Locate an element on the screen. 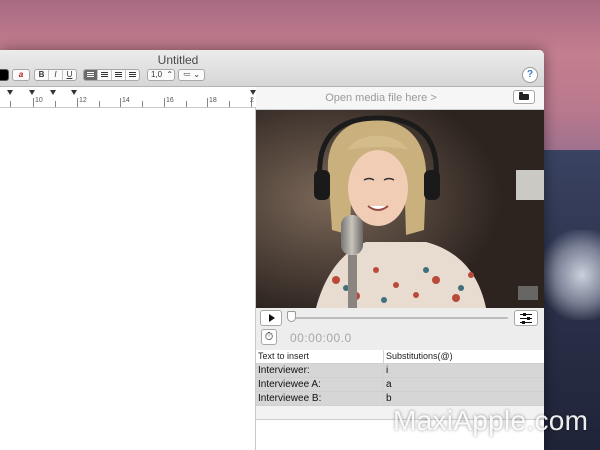  align-center-button is located at coordinates (105, 75).